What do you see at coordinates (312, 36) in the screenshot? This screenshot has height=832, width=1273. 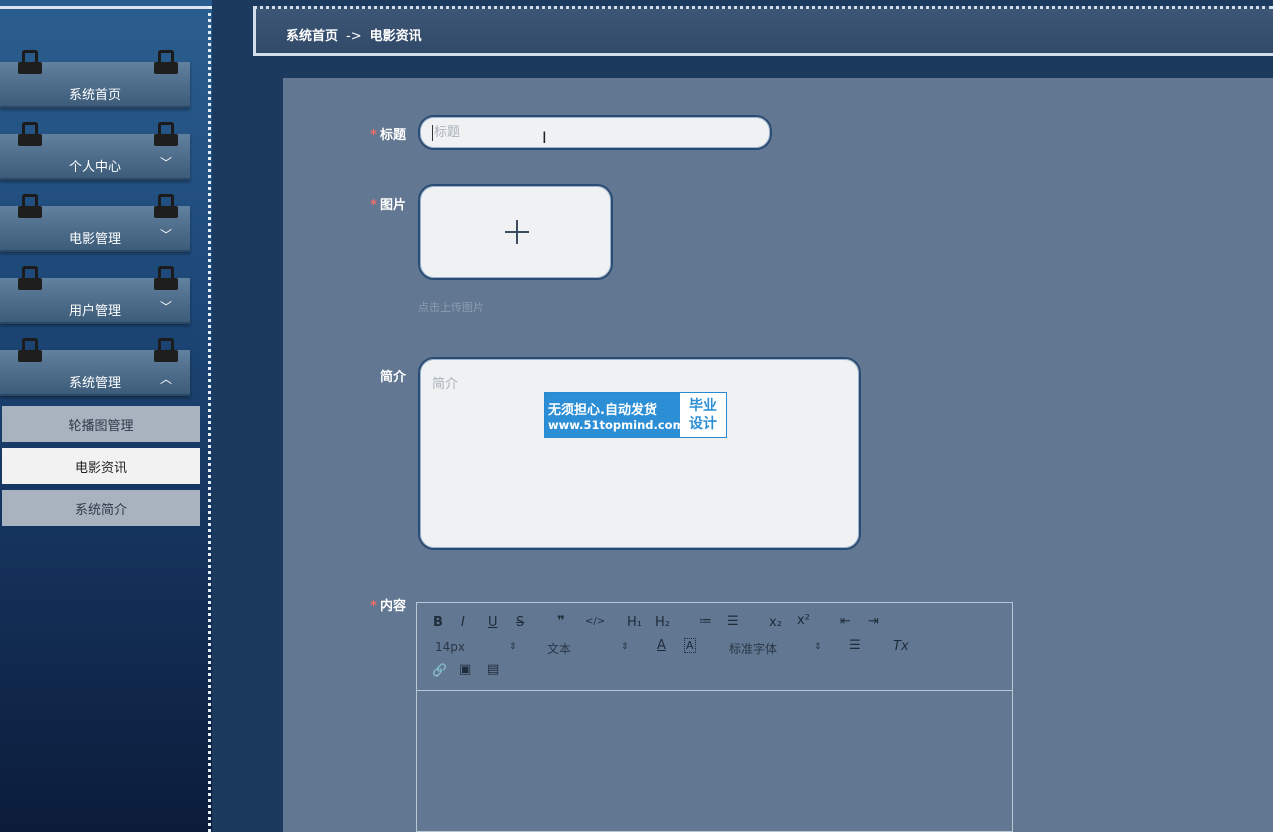 I see `breadcrumb-home: 系统首页` at bounding box center [312, 36].